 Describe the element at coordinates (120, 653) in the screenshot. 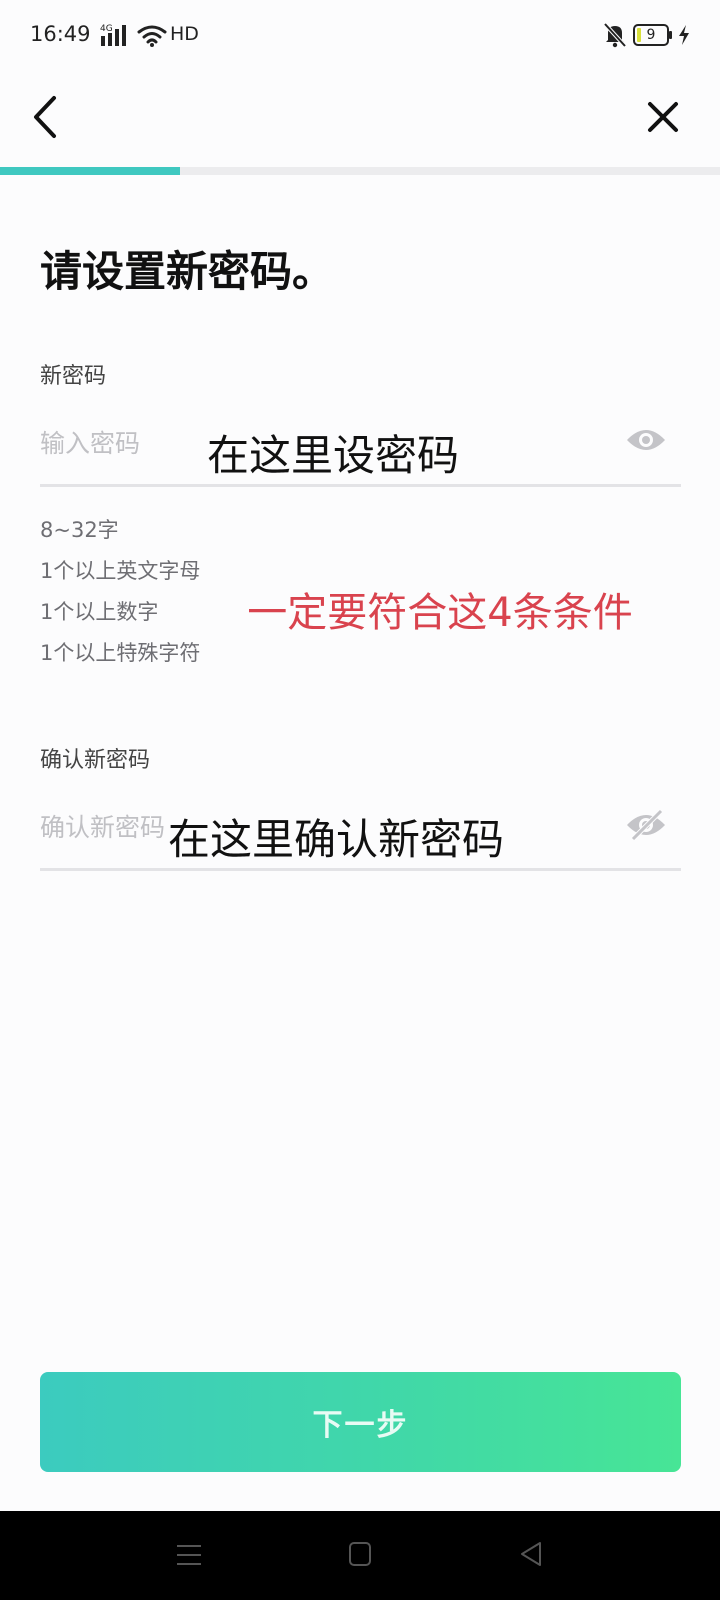

I see `rule-item: 1个以上特殊字符` at that location.